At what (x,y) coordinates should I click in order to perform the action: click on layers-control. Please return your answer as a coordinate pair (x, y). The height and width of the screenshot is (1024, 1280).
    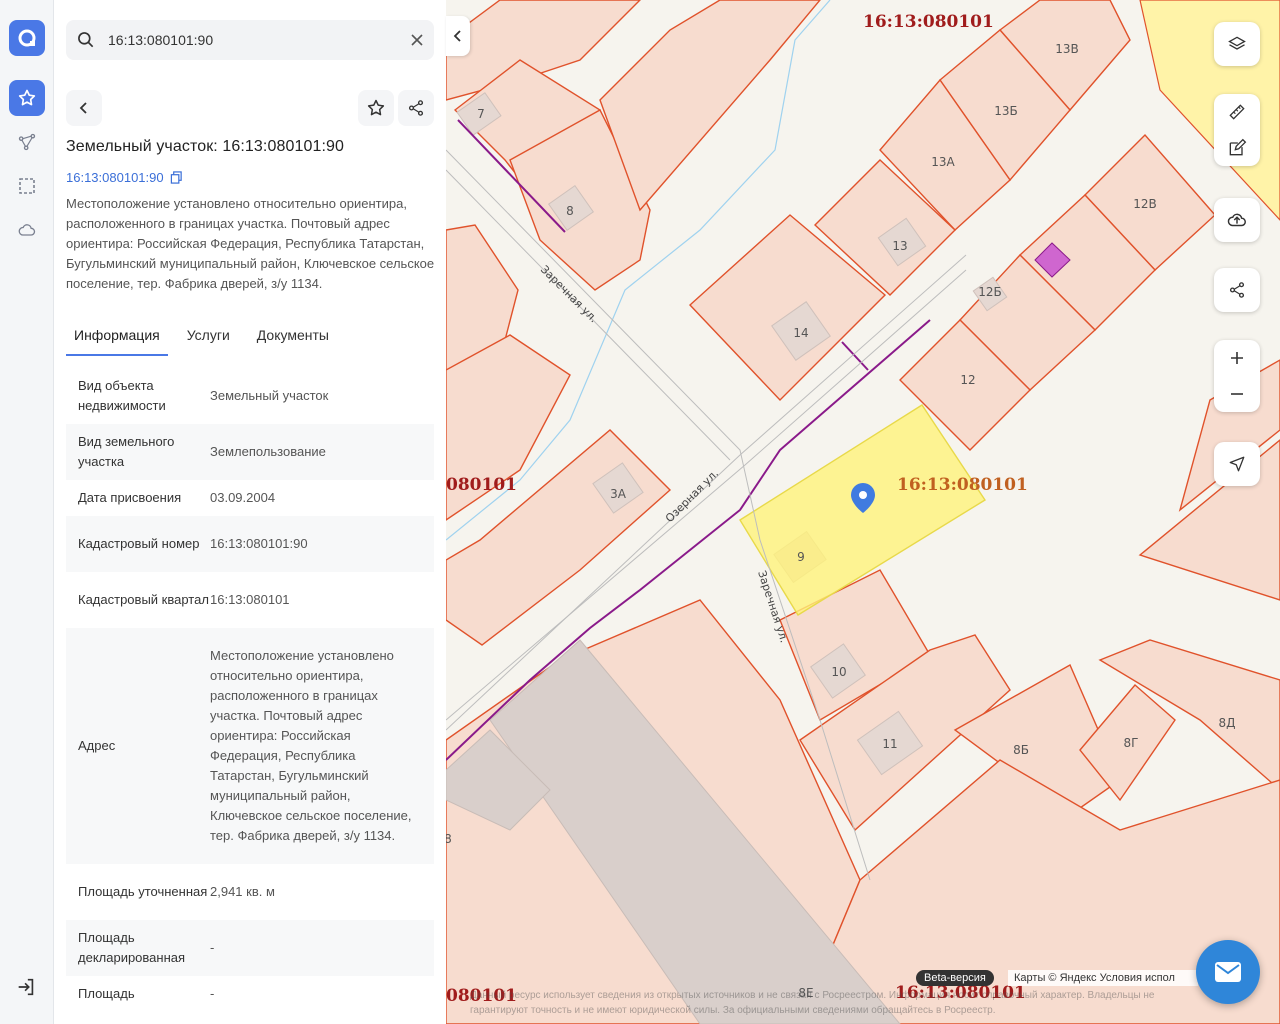
    Looking at the image, I should click on (1237, 44).